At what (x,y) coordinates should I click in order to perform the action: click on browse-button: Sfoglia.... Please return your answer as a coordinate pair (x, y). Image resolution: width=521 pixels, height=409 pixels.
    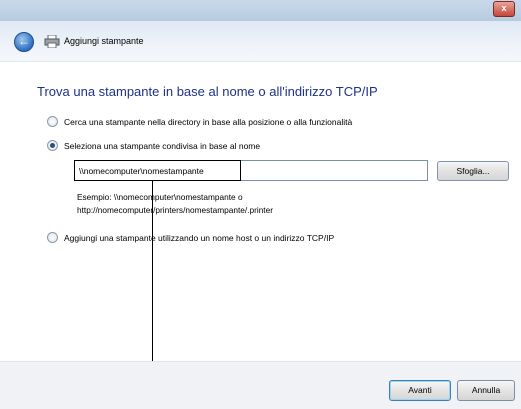
    Looking at the image, I should click on (473, 171).